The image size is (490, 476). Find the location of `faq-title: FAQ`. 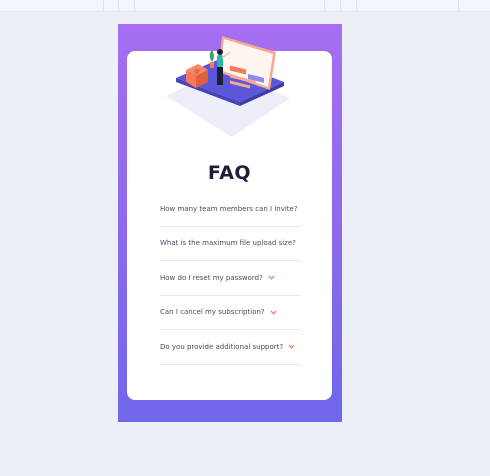

faq-title: FAQ is located at coordinates (229, 173).